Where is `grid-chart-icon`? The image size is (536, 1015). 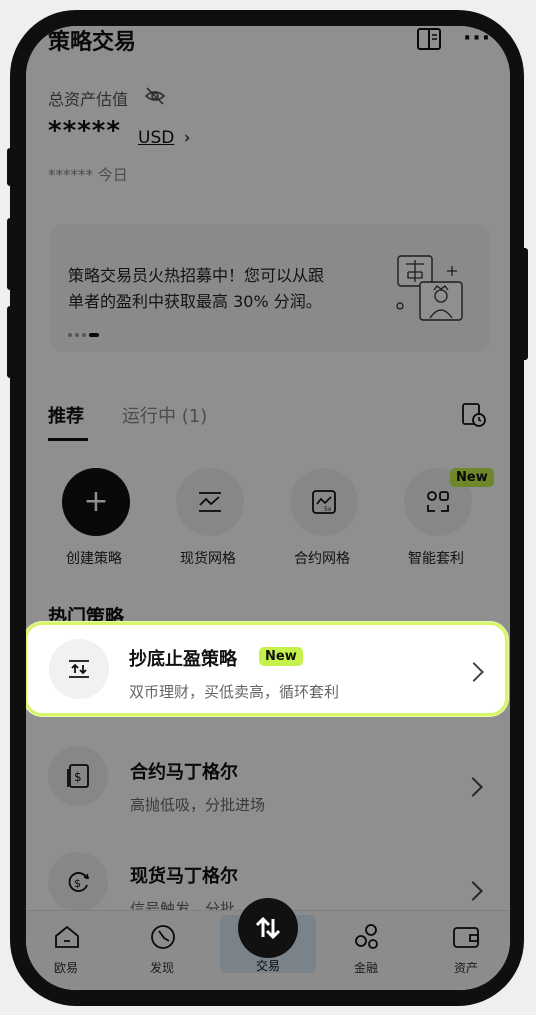 grid-chart-icon is located at coordinates (210, 502).